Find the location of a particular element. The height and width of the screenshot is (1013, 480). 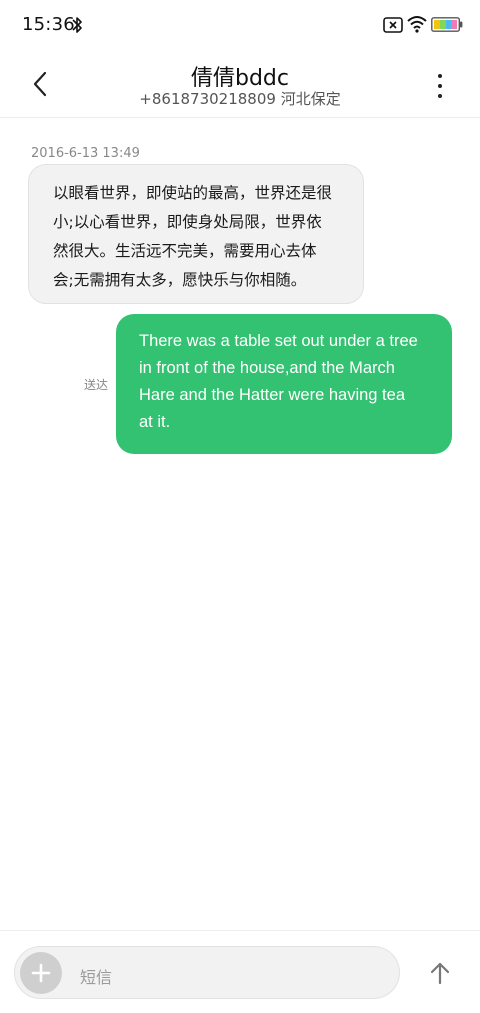

wifi-icon is located at coordinates (417, 24).